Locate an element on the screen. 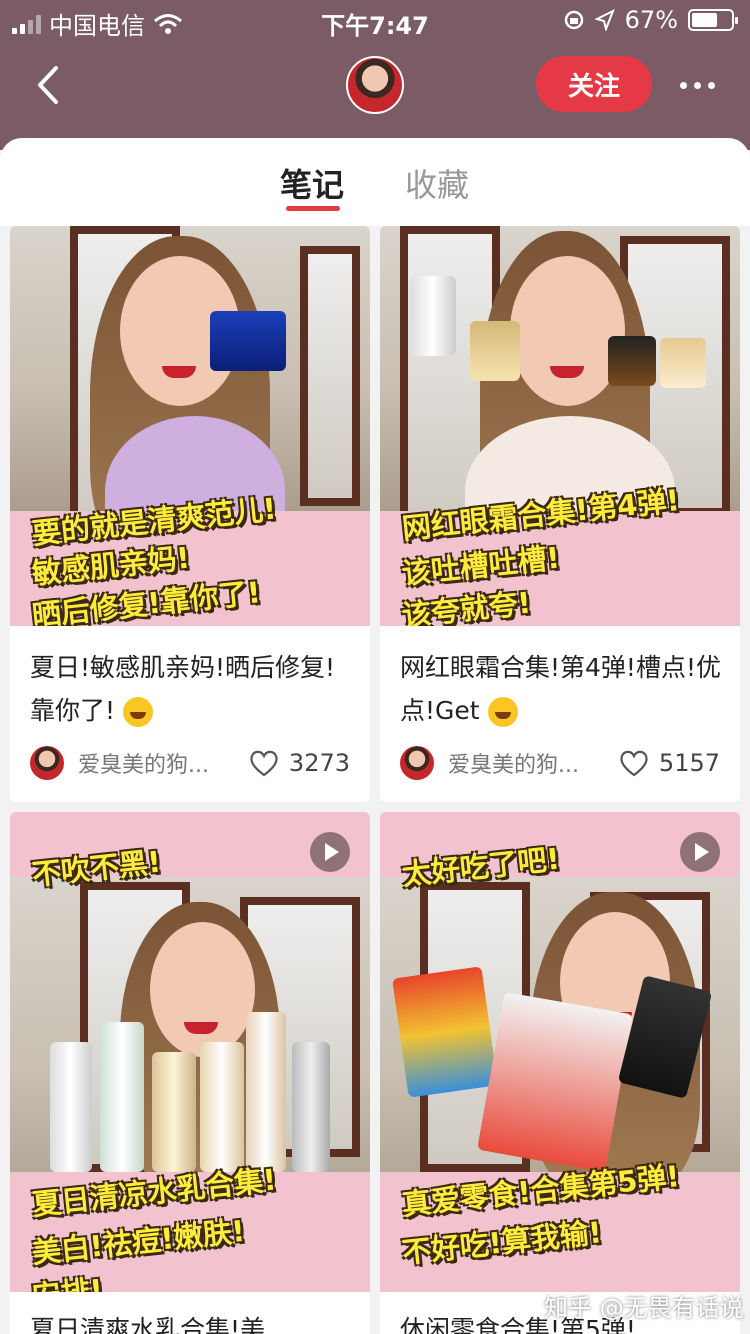  active-tab-indicator is located at coordinates (313, 208).